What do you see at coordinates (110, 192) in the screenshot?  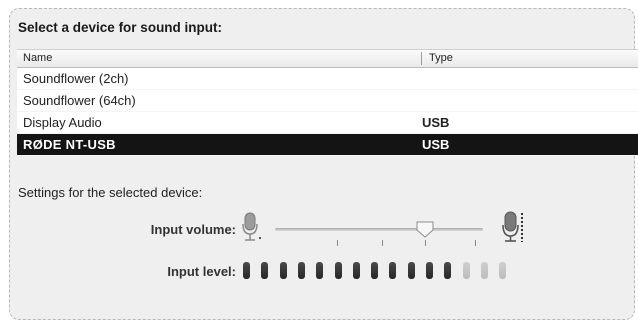 I see `settings-label: Settings for the selected device:` at bounding box center [110, 192].